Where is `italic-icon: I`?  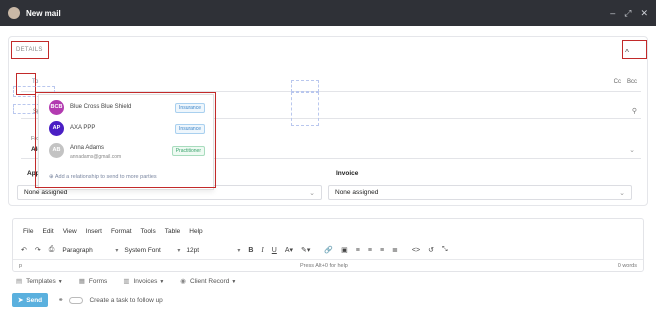 italic-icon: I is located at coordinates (262, 250).